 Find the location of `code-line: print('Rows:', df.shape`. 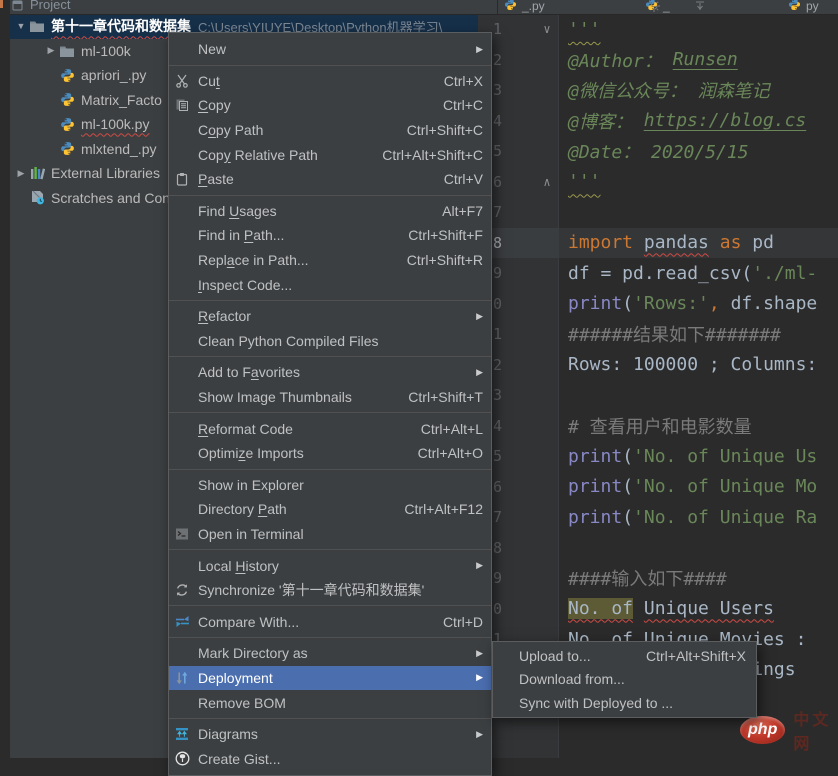

code-line: print('Rows:', df.shape is located at coordinates (698, 304).